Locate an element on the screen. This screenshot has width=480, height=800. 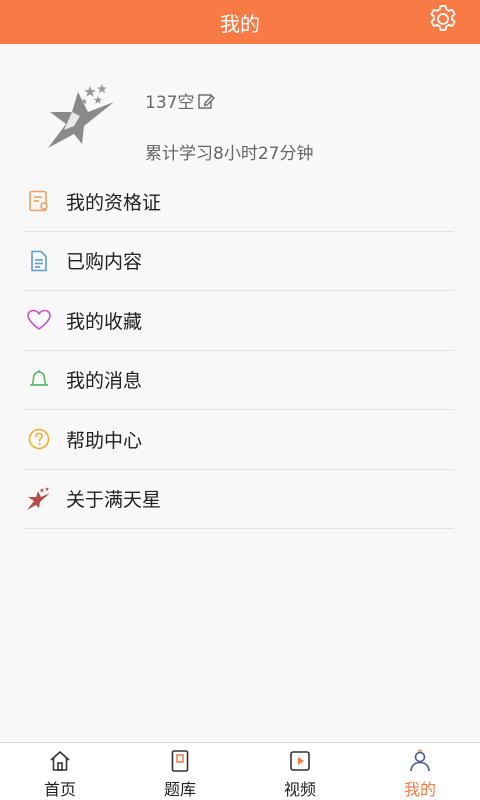
heart-icon is located at coordinates (39, 320).